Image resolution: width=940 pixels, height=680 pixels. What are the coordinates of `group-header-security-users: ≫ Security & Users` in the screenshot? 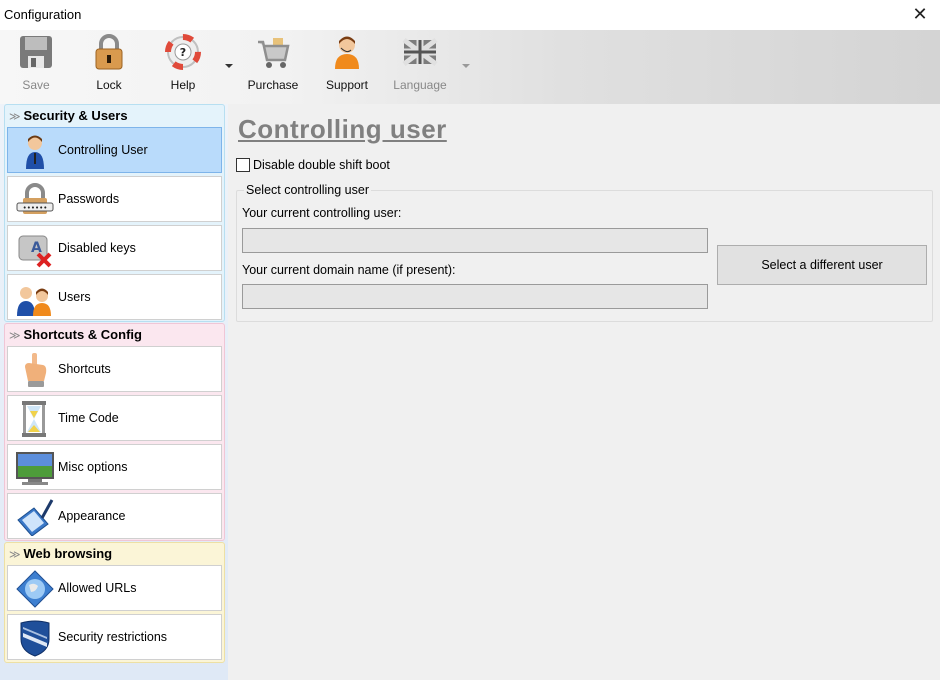 It's located at (114, 116).